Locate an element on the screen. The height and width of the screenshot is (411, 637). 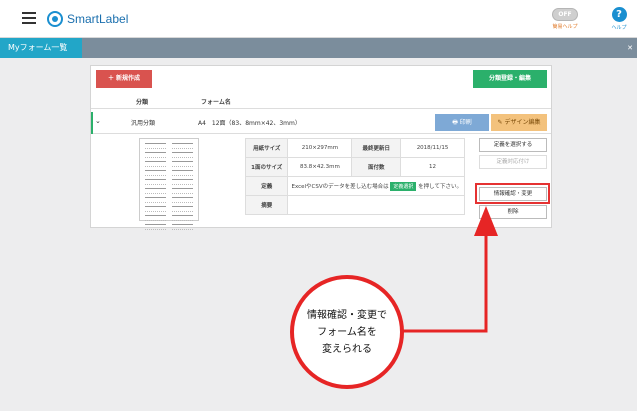
callout-line-1: 情報確認・変更で is located at coordinates (347, 315).